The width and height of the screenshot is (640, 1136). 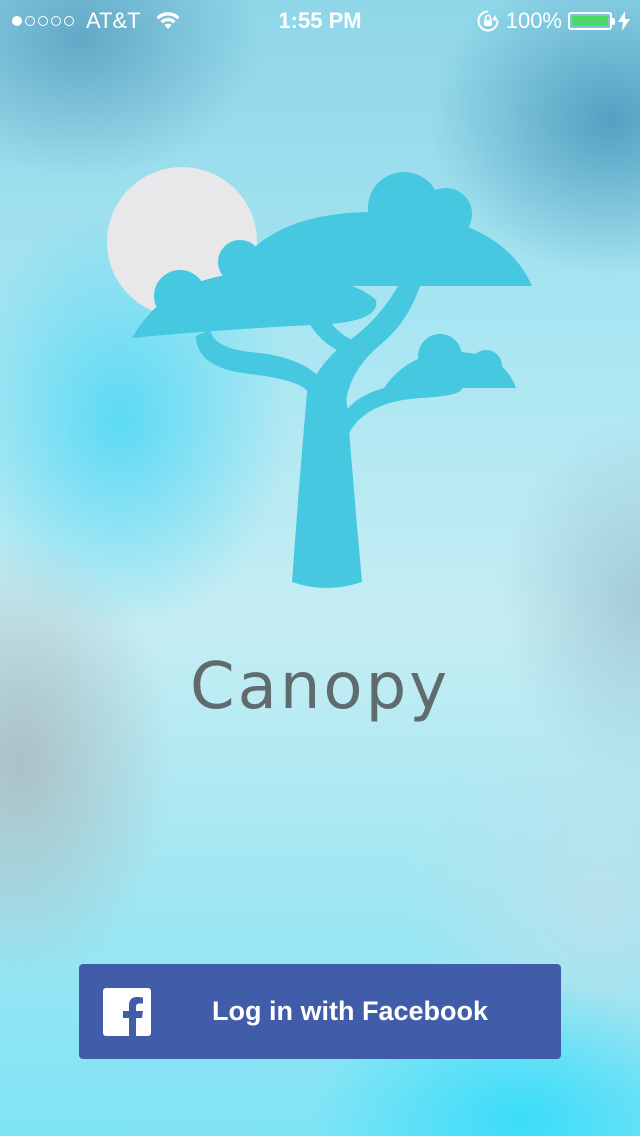 What do you see at coordinates (488, 21) in the screenshot?
I see `rotation-lock-icon` at bounding box center [488, 21].